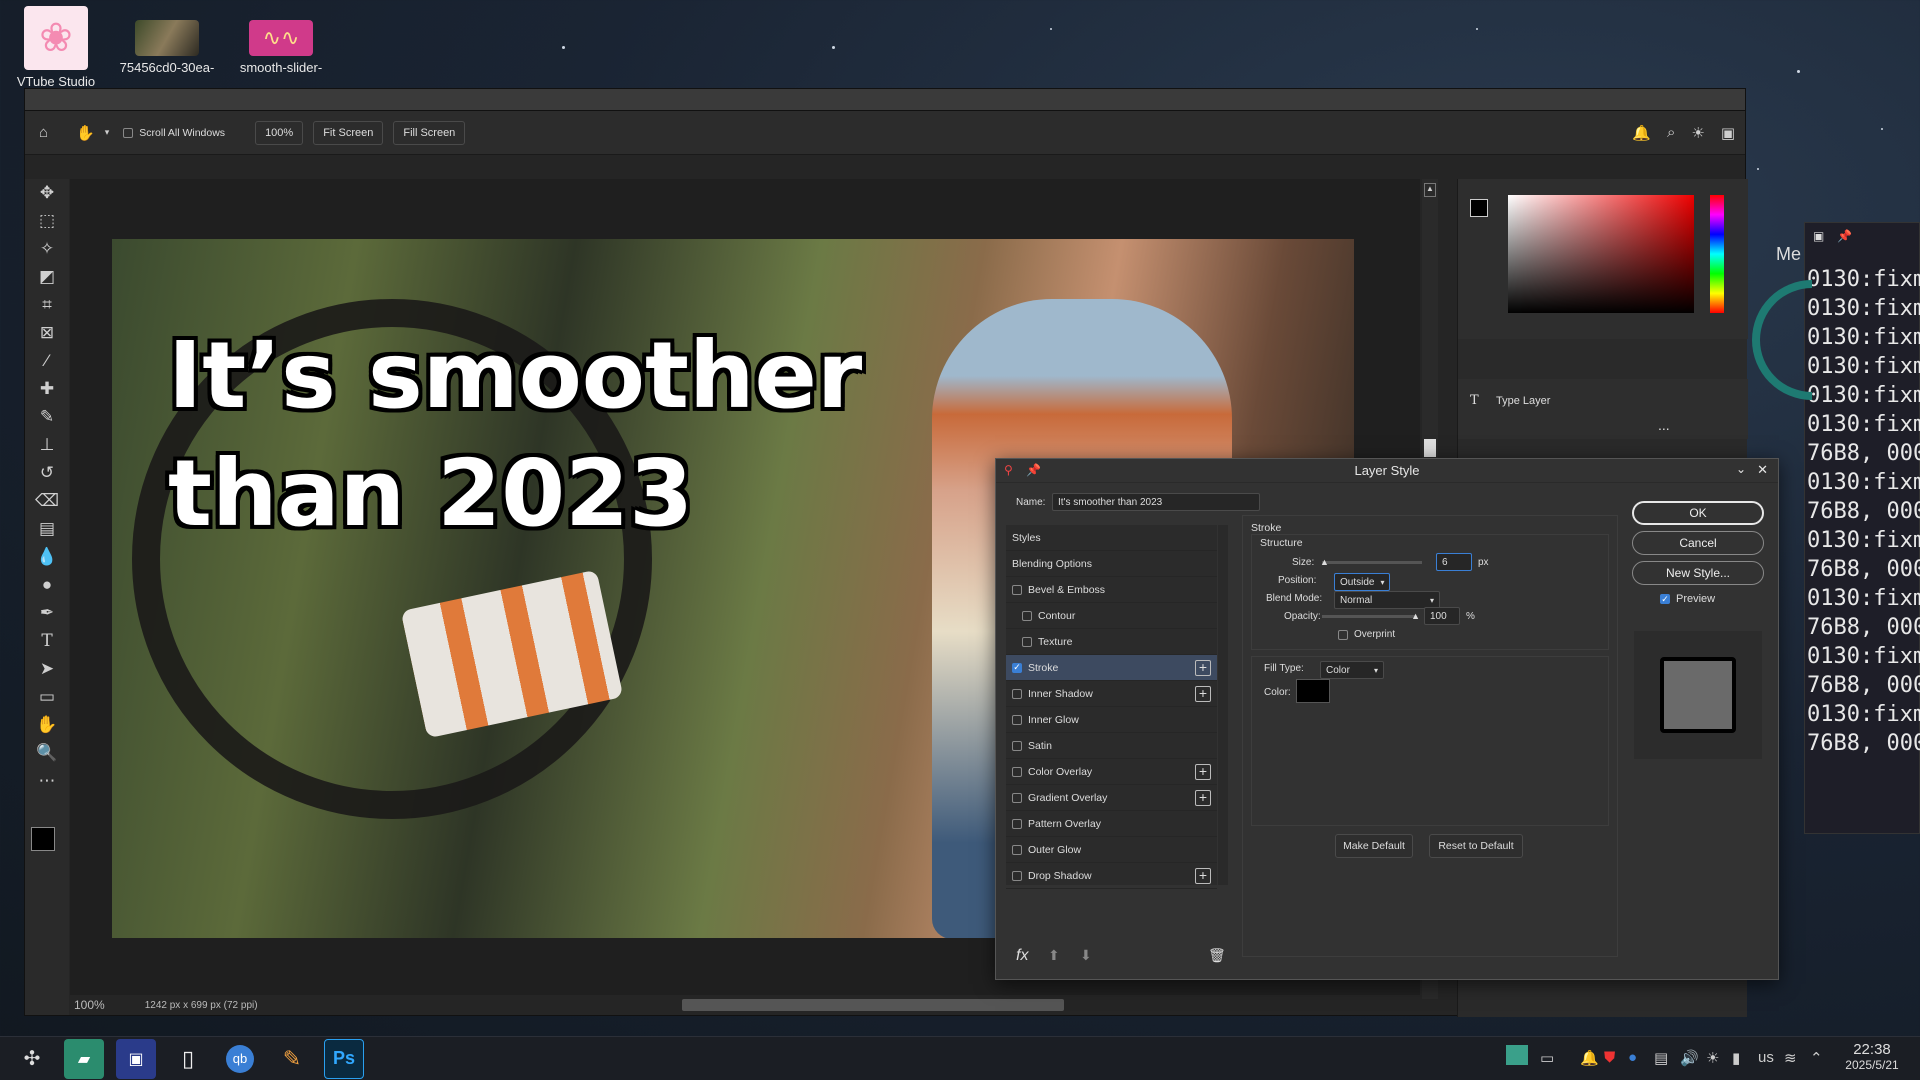 The width and height of the screenshot is (1920, 1080). What do you see at coordinates (1609, 1057) in the screenshot?
I see `shield-icon: ⛊` at bounding box center [1609, 1057].